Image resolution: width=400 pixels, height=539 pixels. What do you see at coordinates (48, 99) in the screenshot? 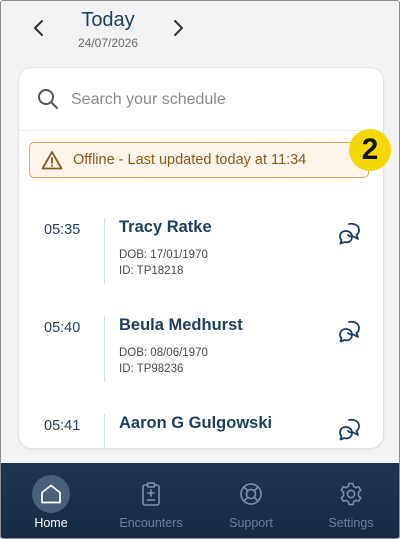
I see `search-icon` at bounding box center [48, 99].